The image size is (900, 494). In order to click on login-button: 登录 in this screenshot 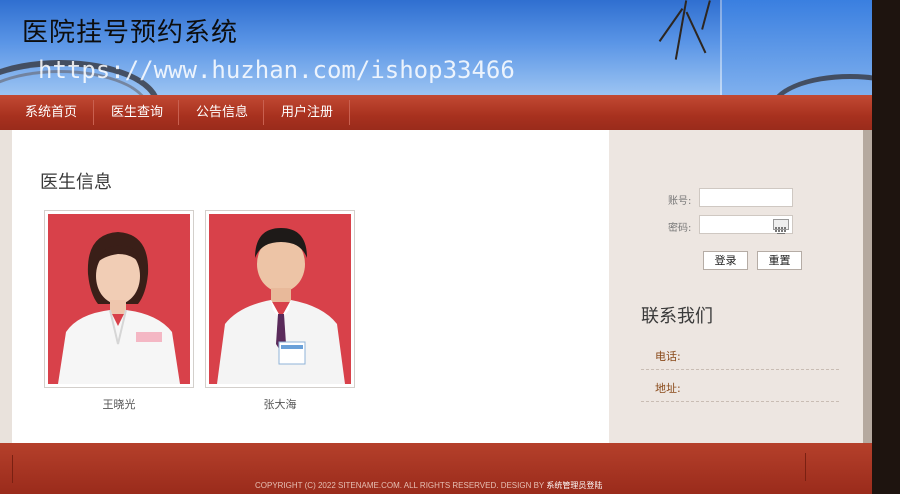, I will do `click(725, 260)`.